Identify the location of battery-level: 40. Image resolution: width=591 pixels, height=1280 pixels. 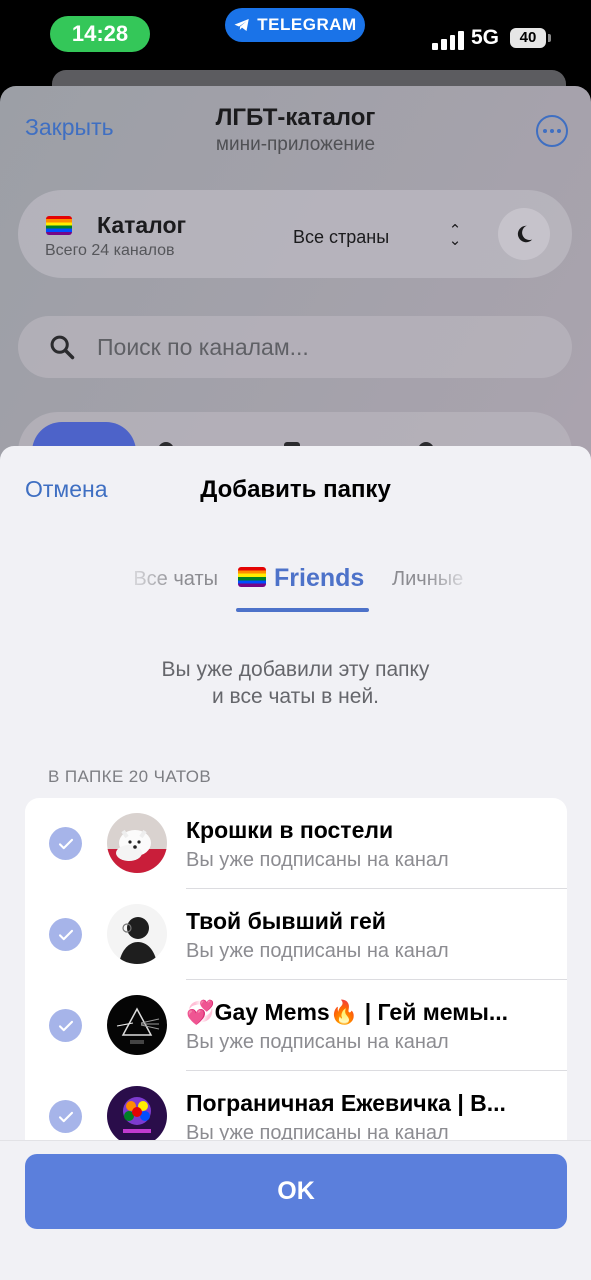
(528, 37).